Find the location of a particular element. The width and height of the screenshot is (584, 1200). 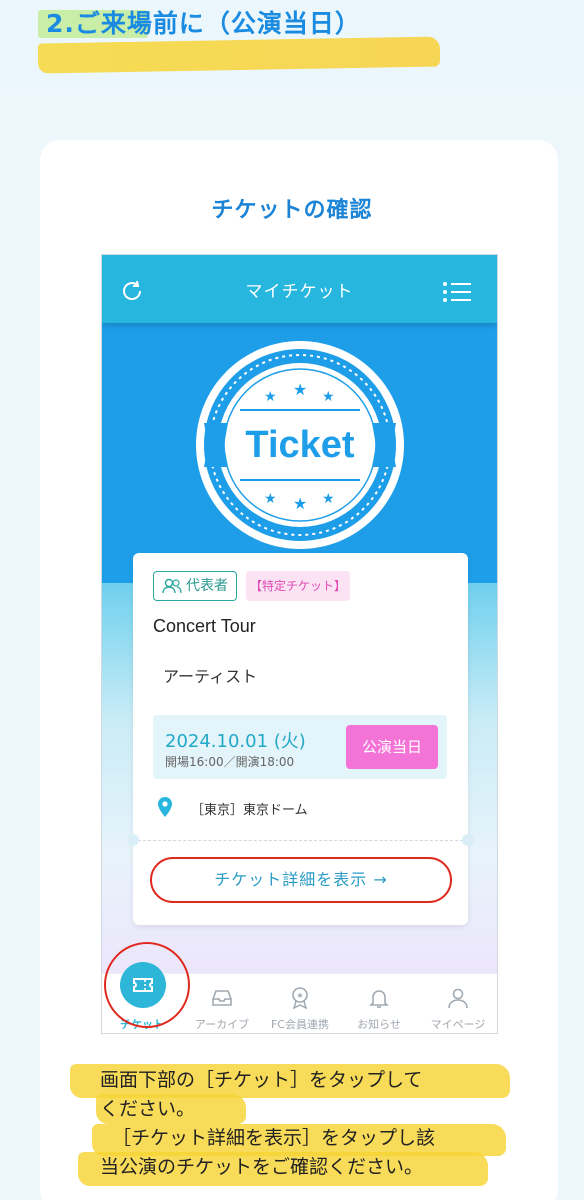

list-menu-icon is located at coordinates (457, 292).